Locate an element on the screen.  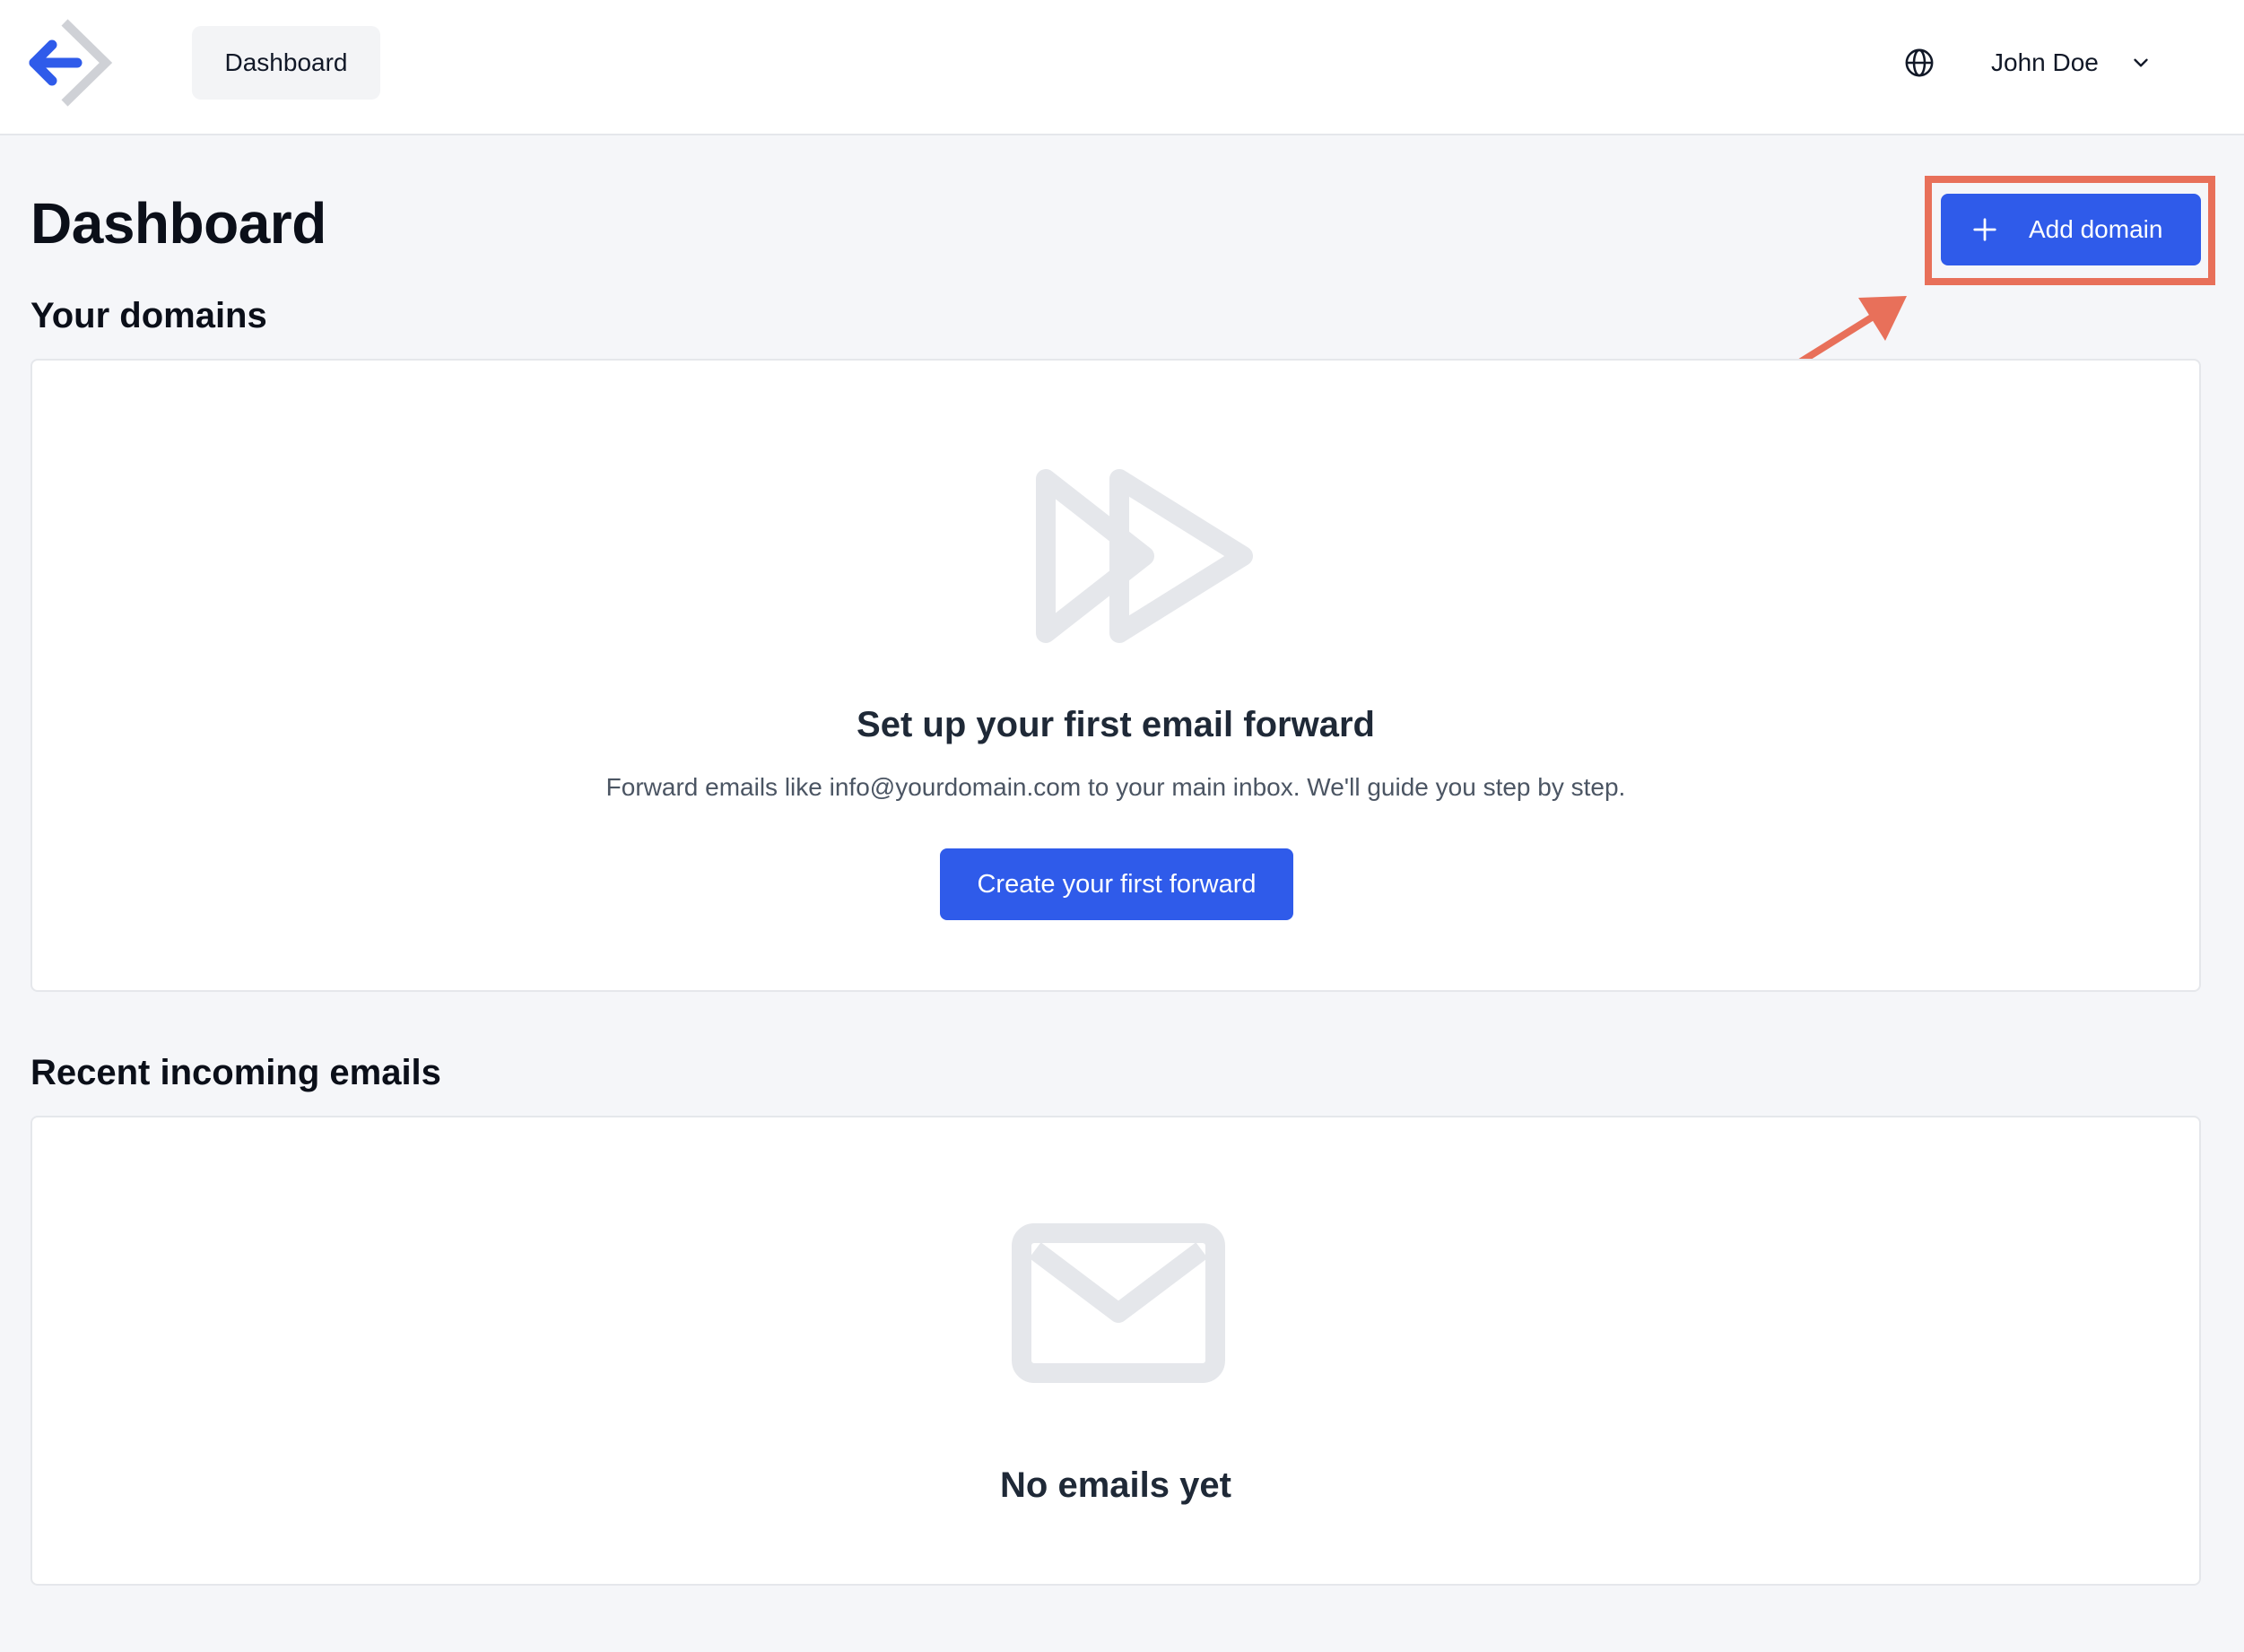
domains-empty-title: Set up your first email forward is located at coordinates (1116, 724).